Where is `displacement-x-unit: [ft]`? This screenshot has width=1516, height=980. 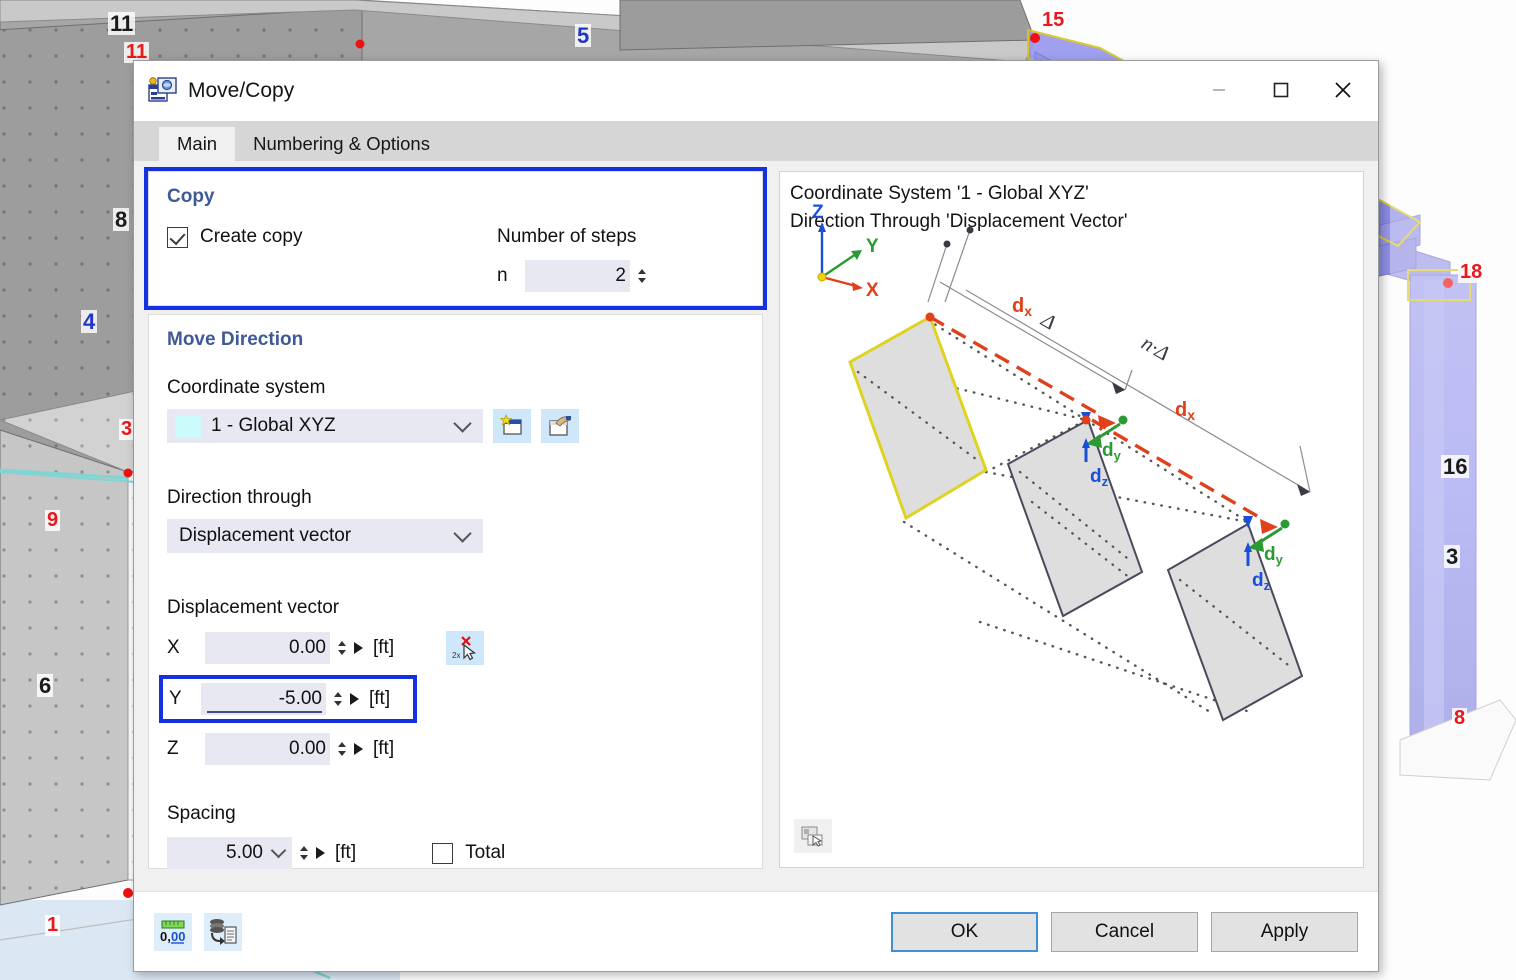
displacement-x-unit: [ft] is located at coordinates (384, 647).